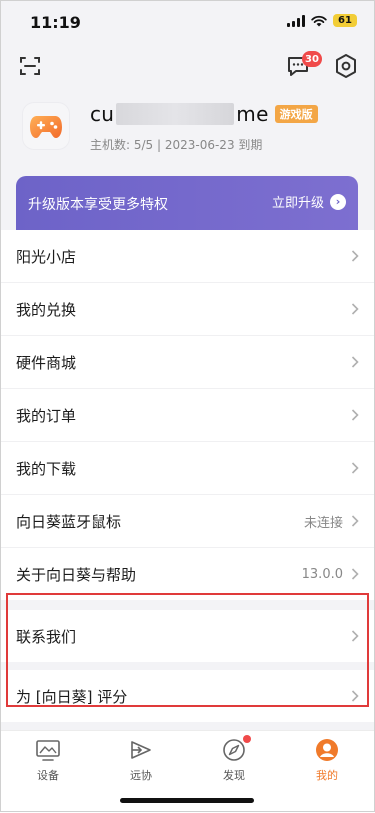  I want to click on home-indicator, so click(187, 800).